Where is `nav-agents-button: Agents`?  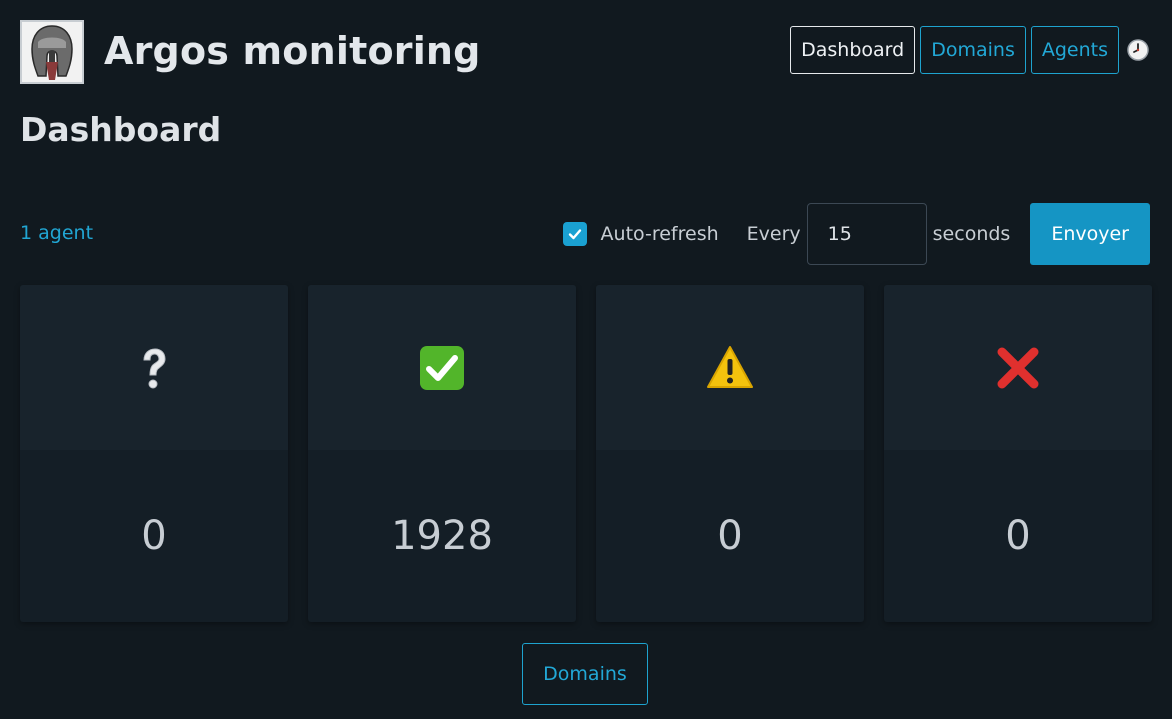
nav-agents-button: Agents is located at coordinates (1074, 50).